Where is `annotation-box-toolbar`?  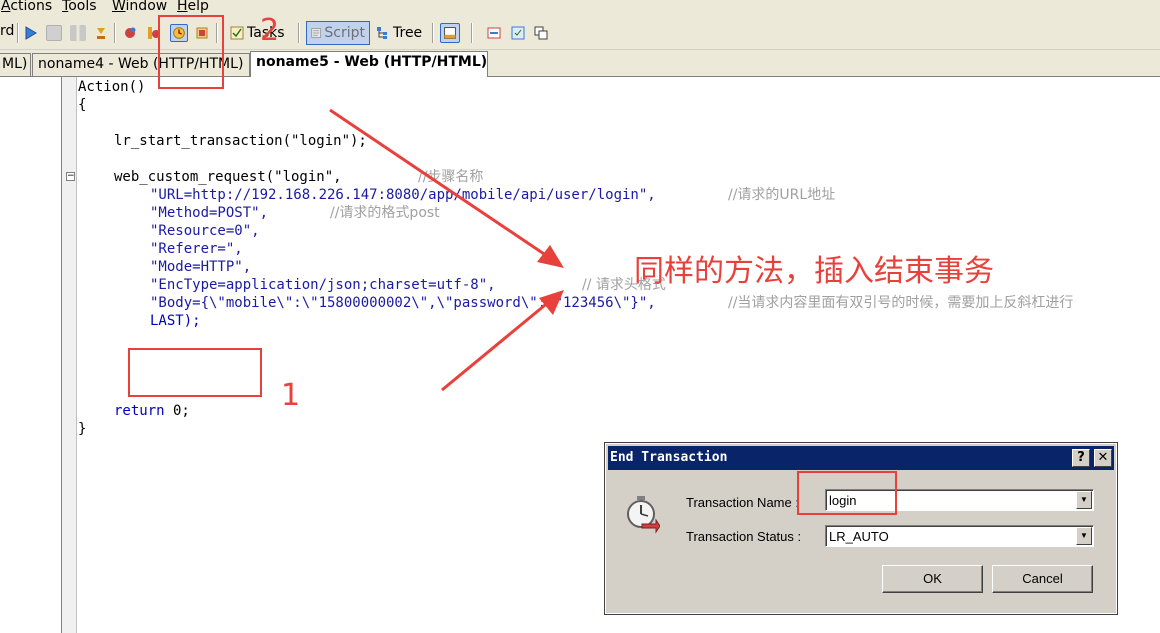
annotation-box-toolbar is located at coordinates (191, 52).